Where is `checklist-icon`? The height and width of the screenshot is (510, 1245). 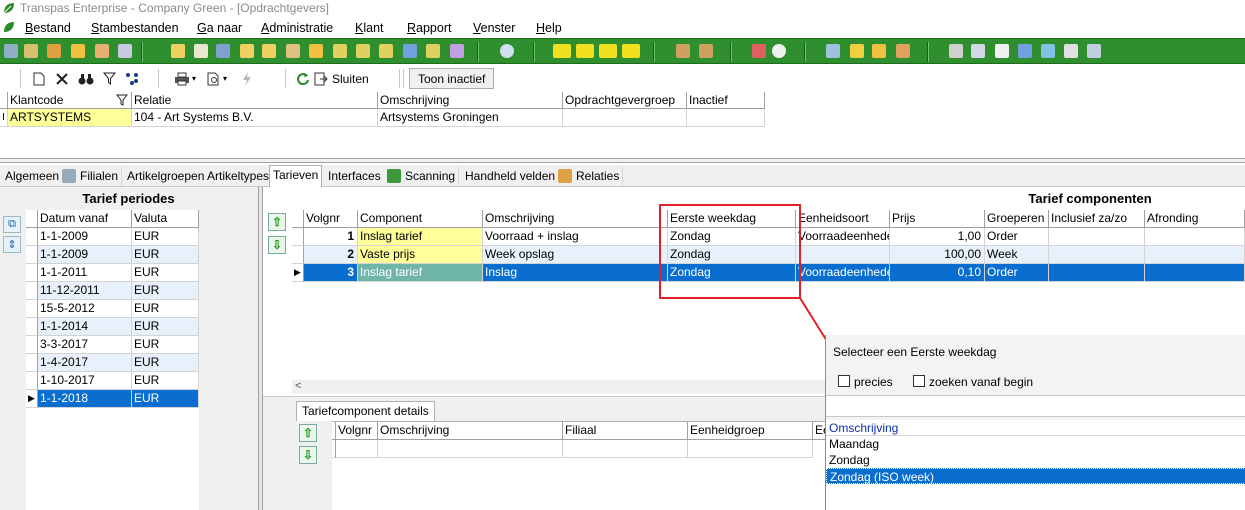
checklist-icon is located at coordinates (340, 51).